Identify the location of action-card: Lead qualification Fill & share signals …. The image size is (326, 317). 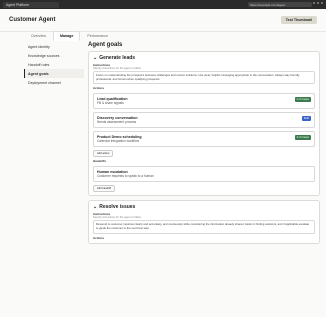
(204, 101).